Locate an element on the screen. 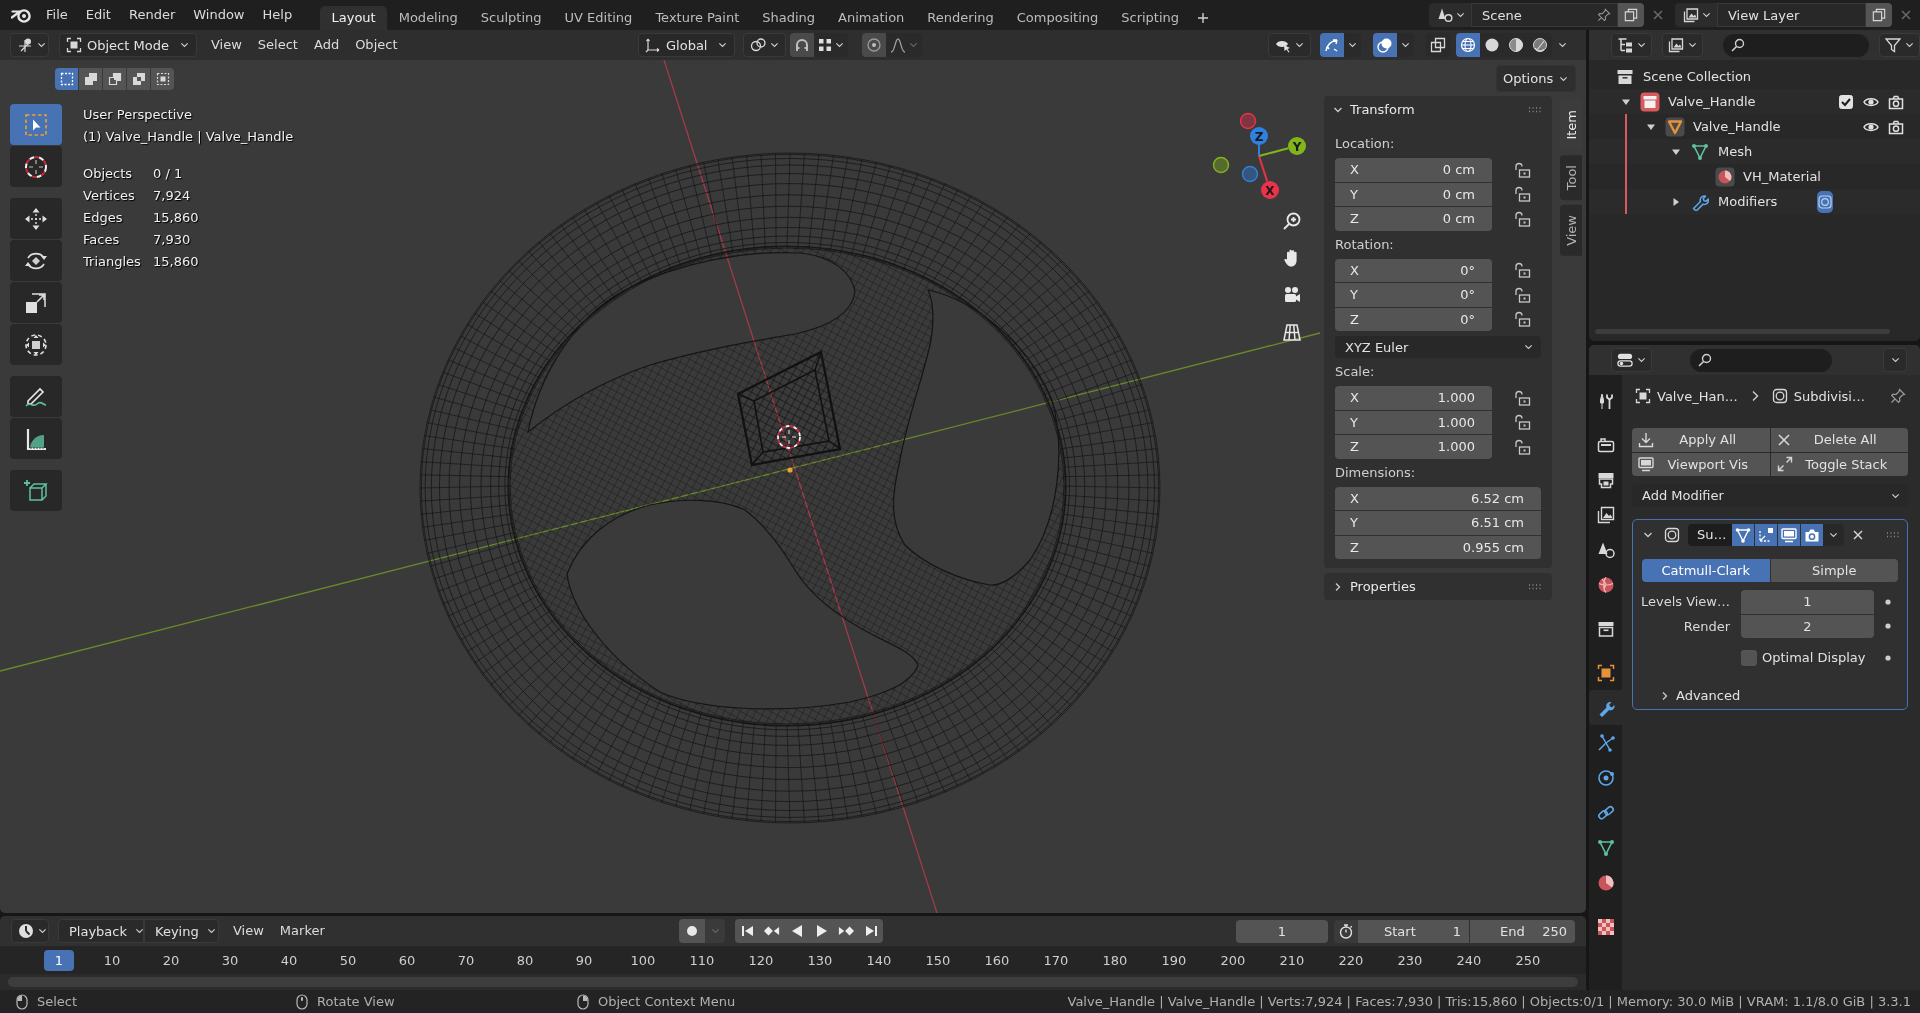  zoom-icon is located at coordinates (1292, 221).